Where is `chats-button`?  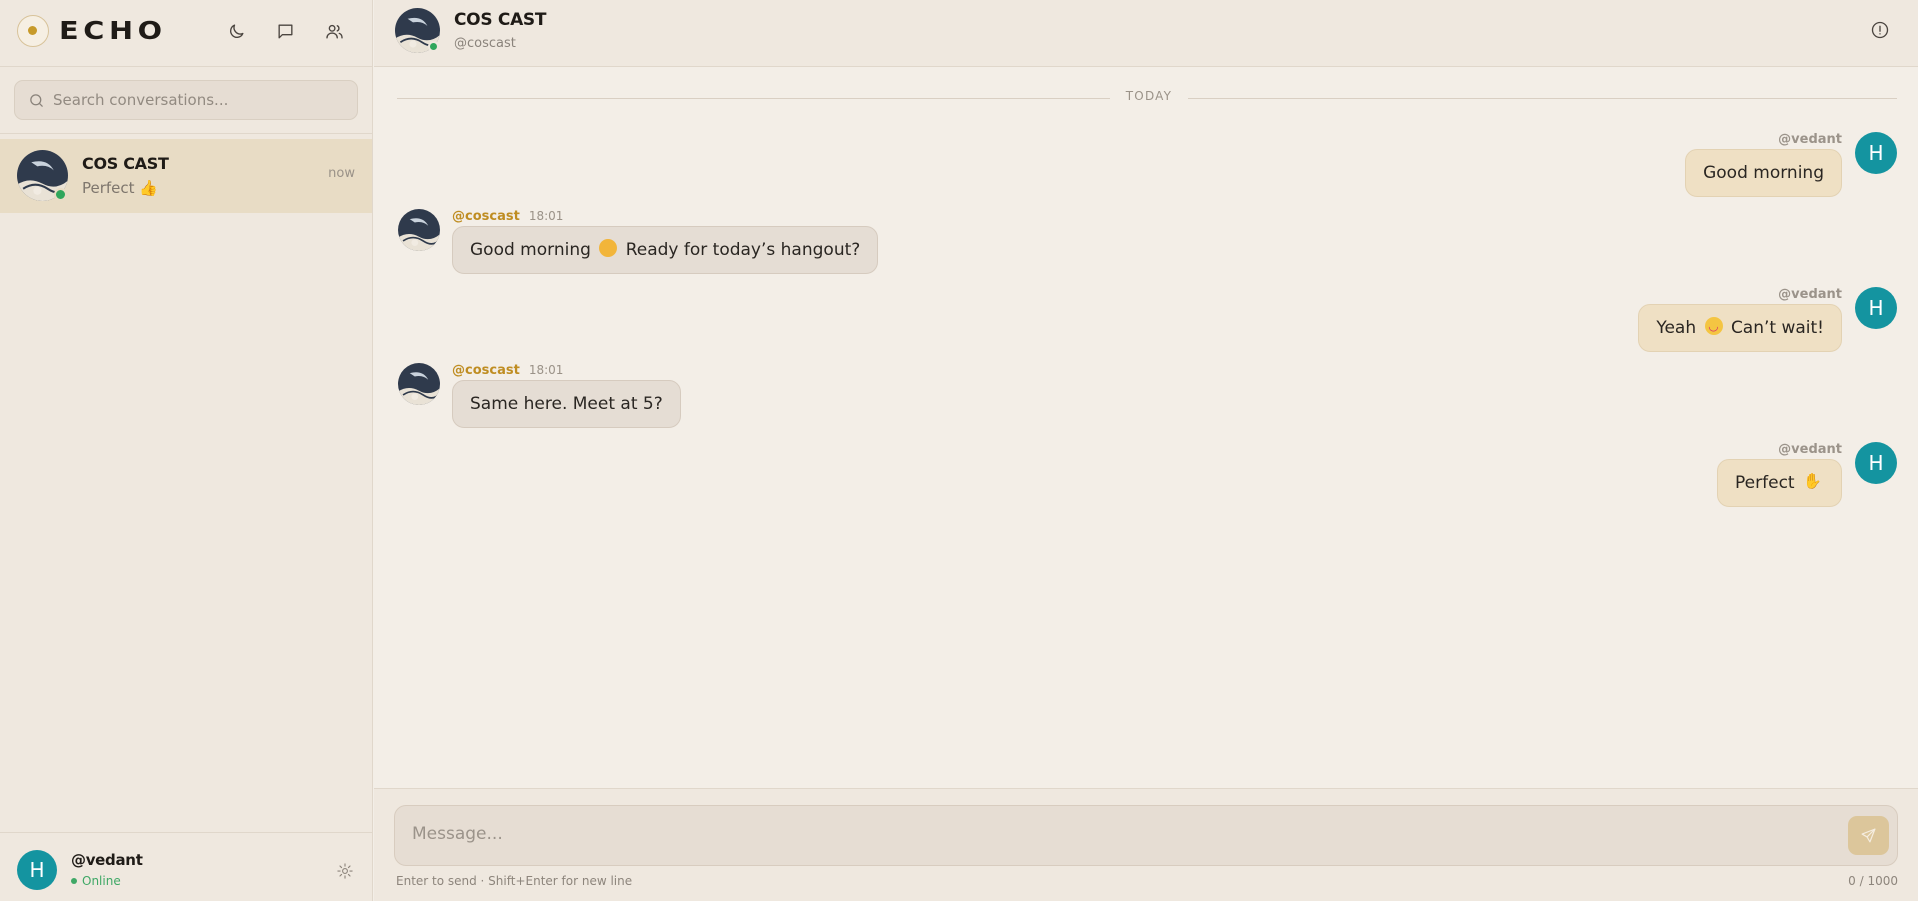
chats-button is located at coordinates (285, 31).